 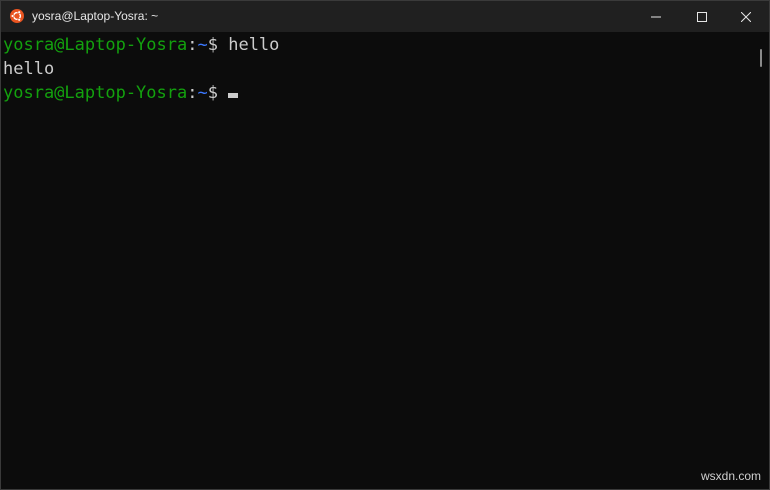 I want to click on title-bar: yosra@Laptop-Yosra: ~, so click(x=385, y=16).